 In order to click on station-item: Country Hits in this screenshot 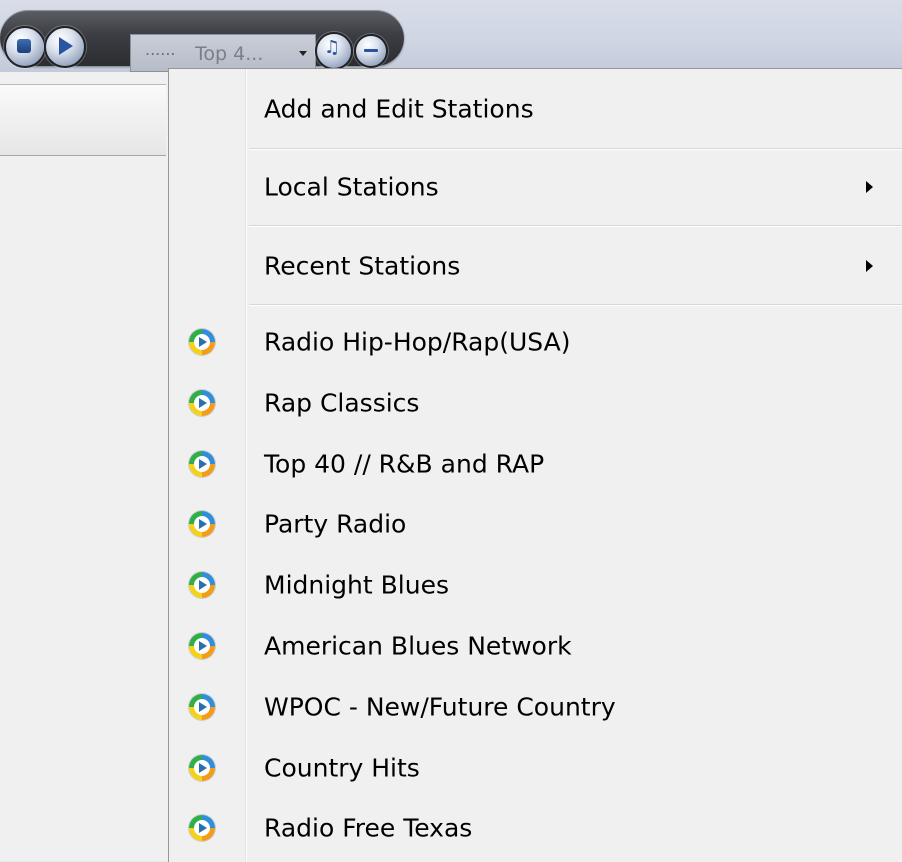, I will do `click(535, 768)`.